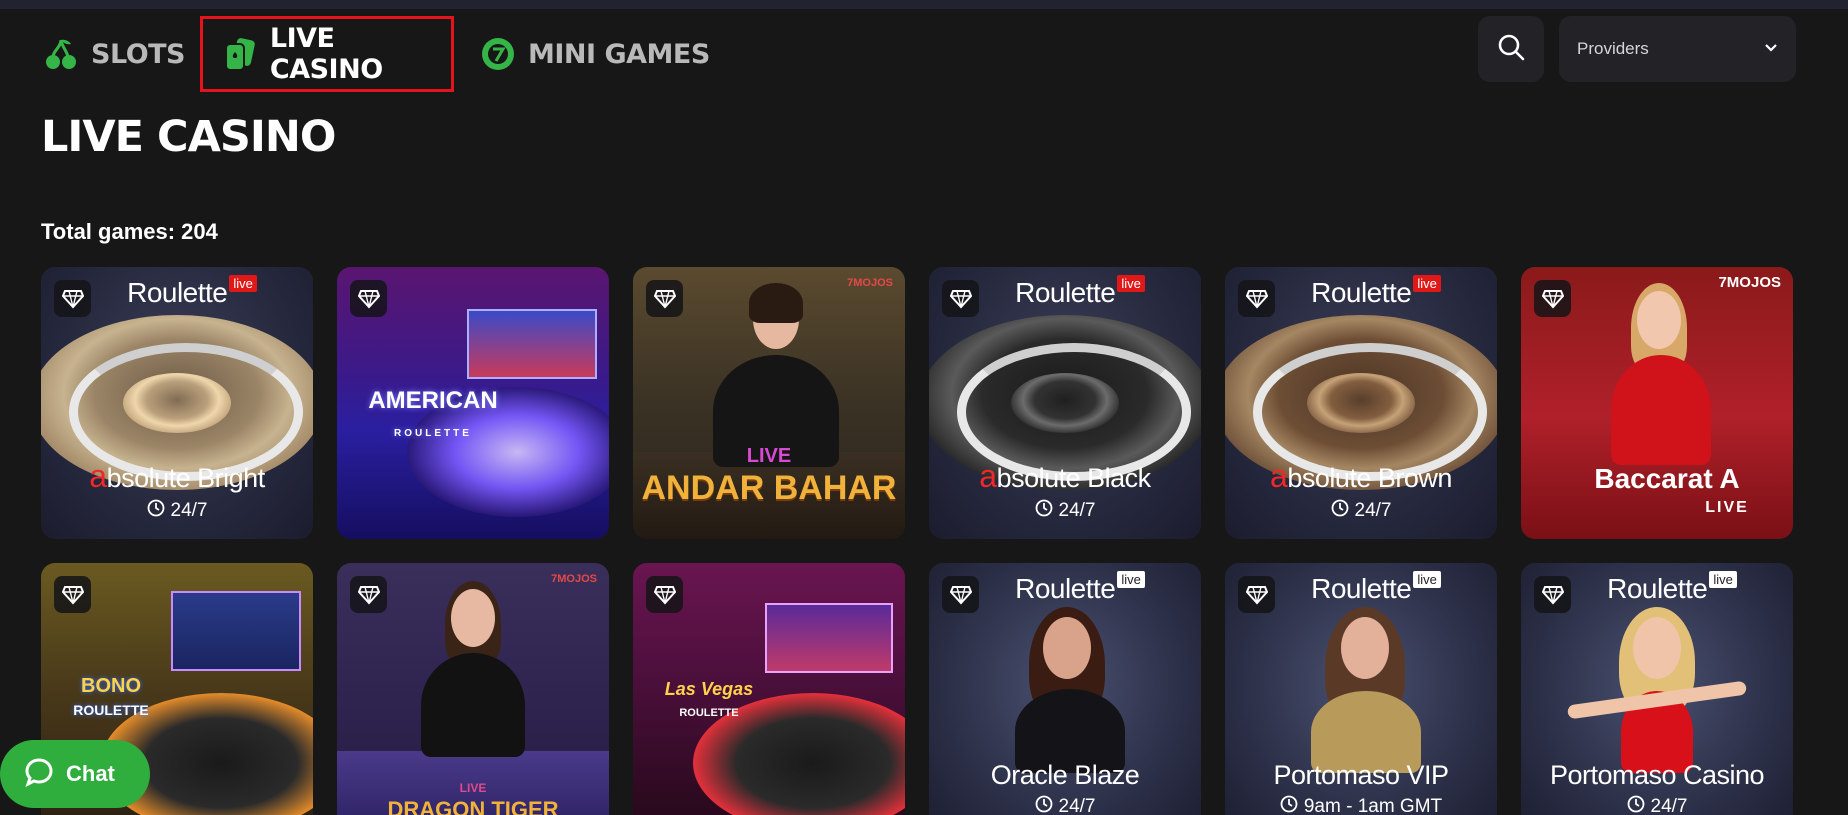 The height and width of the screenshot is (815, 1848). I want to click on game-name: Portomaso Casino, so click(1657, 775).